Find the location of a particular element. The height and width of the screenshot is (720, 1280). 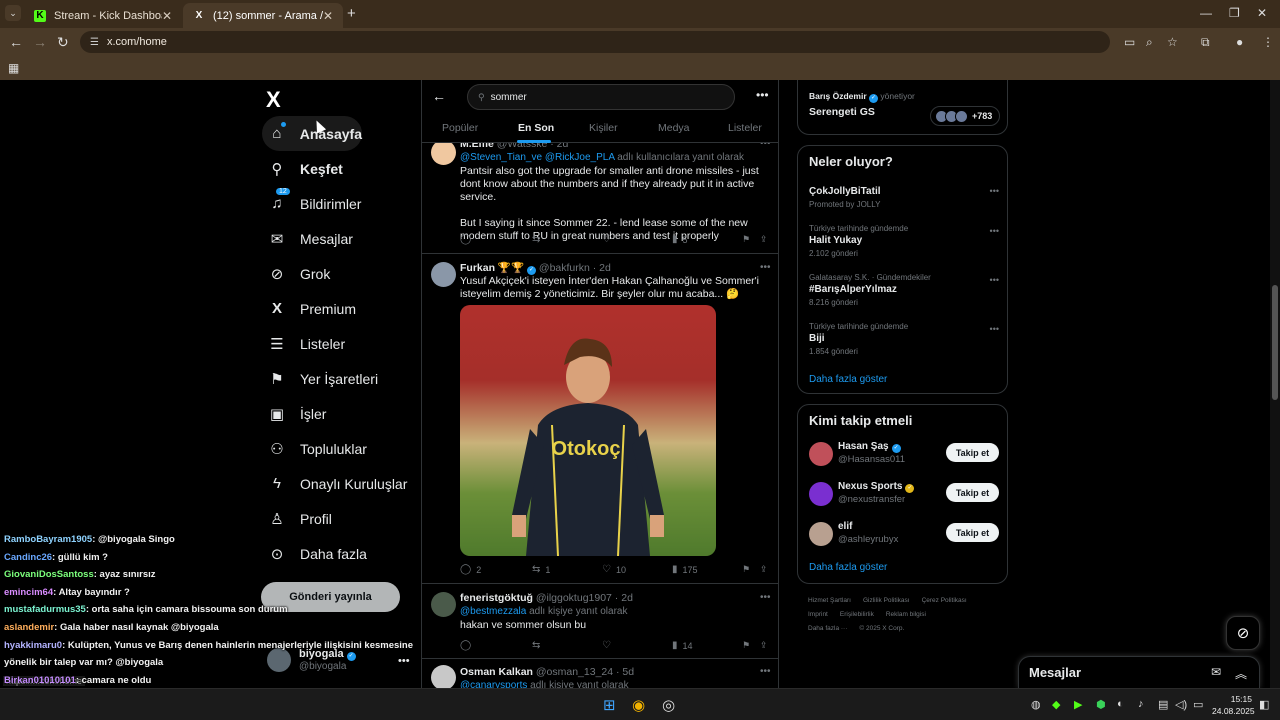

tab-latest: En Son is located at coordinates (536, 128).